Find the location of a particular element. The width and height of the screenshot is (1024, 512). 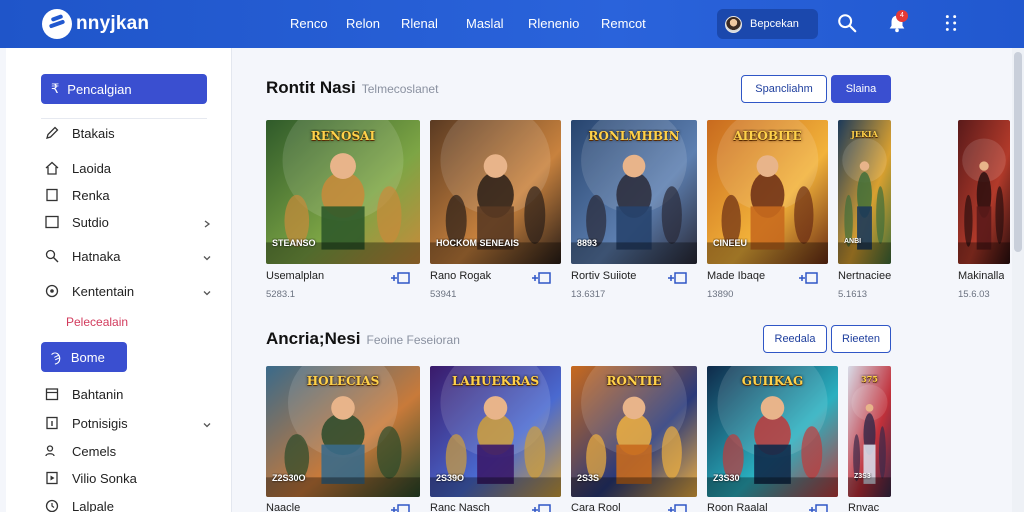

cover-title-text: RONLMHBIN is located at coordinates (634, 136).